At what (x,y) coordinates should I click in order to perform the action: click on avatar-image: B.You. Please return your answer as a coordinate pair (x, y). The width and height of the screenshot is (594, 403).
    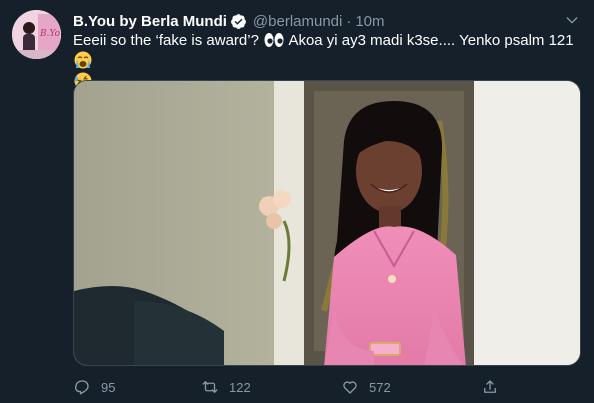
    Looking at the image, I should click on (36, 34).